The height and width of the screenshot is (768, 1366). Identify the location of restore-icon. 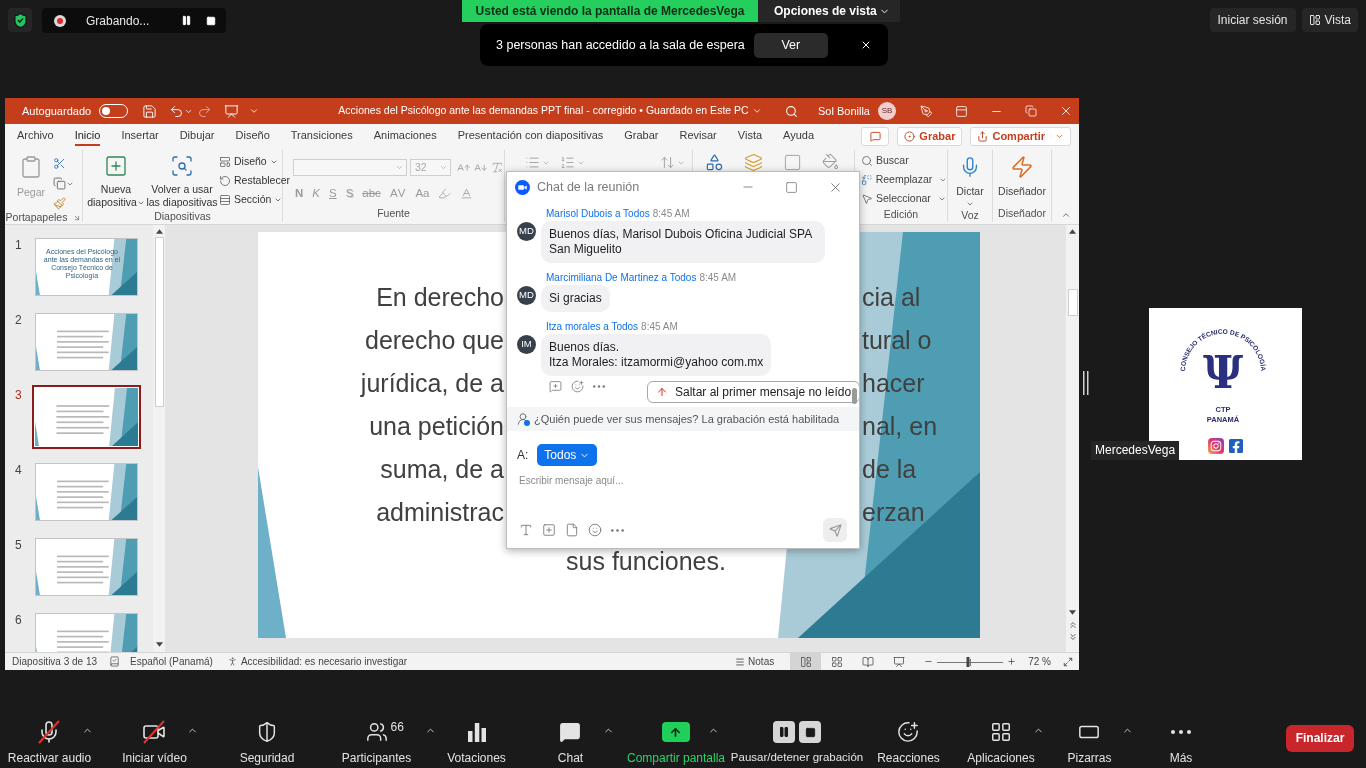
(1031, 111).